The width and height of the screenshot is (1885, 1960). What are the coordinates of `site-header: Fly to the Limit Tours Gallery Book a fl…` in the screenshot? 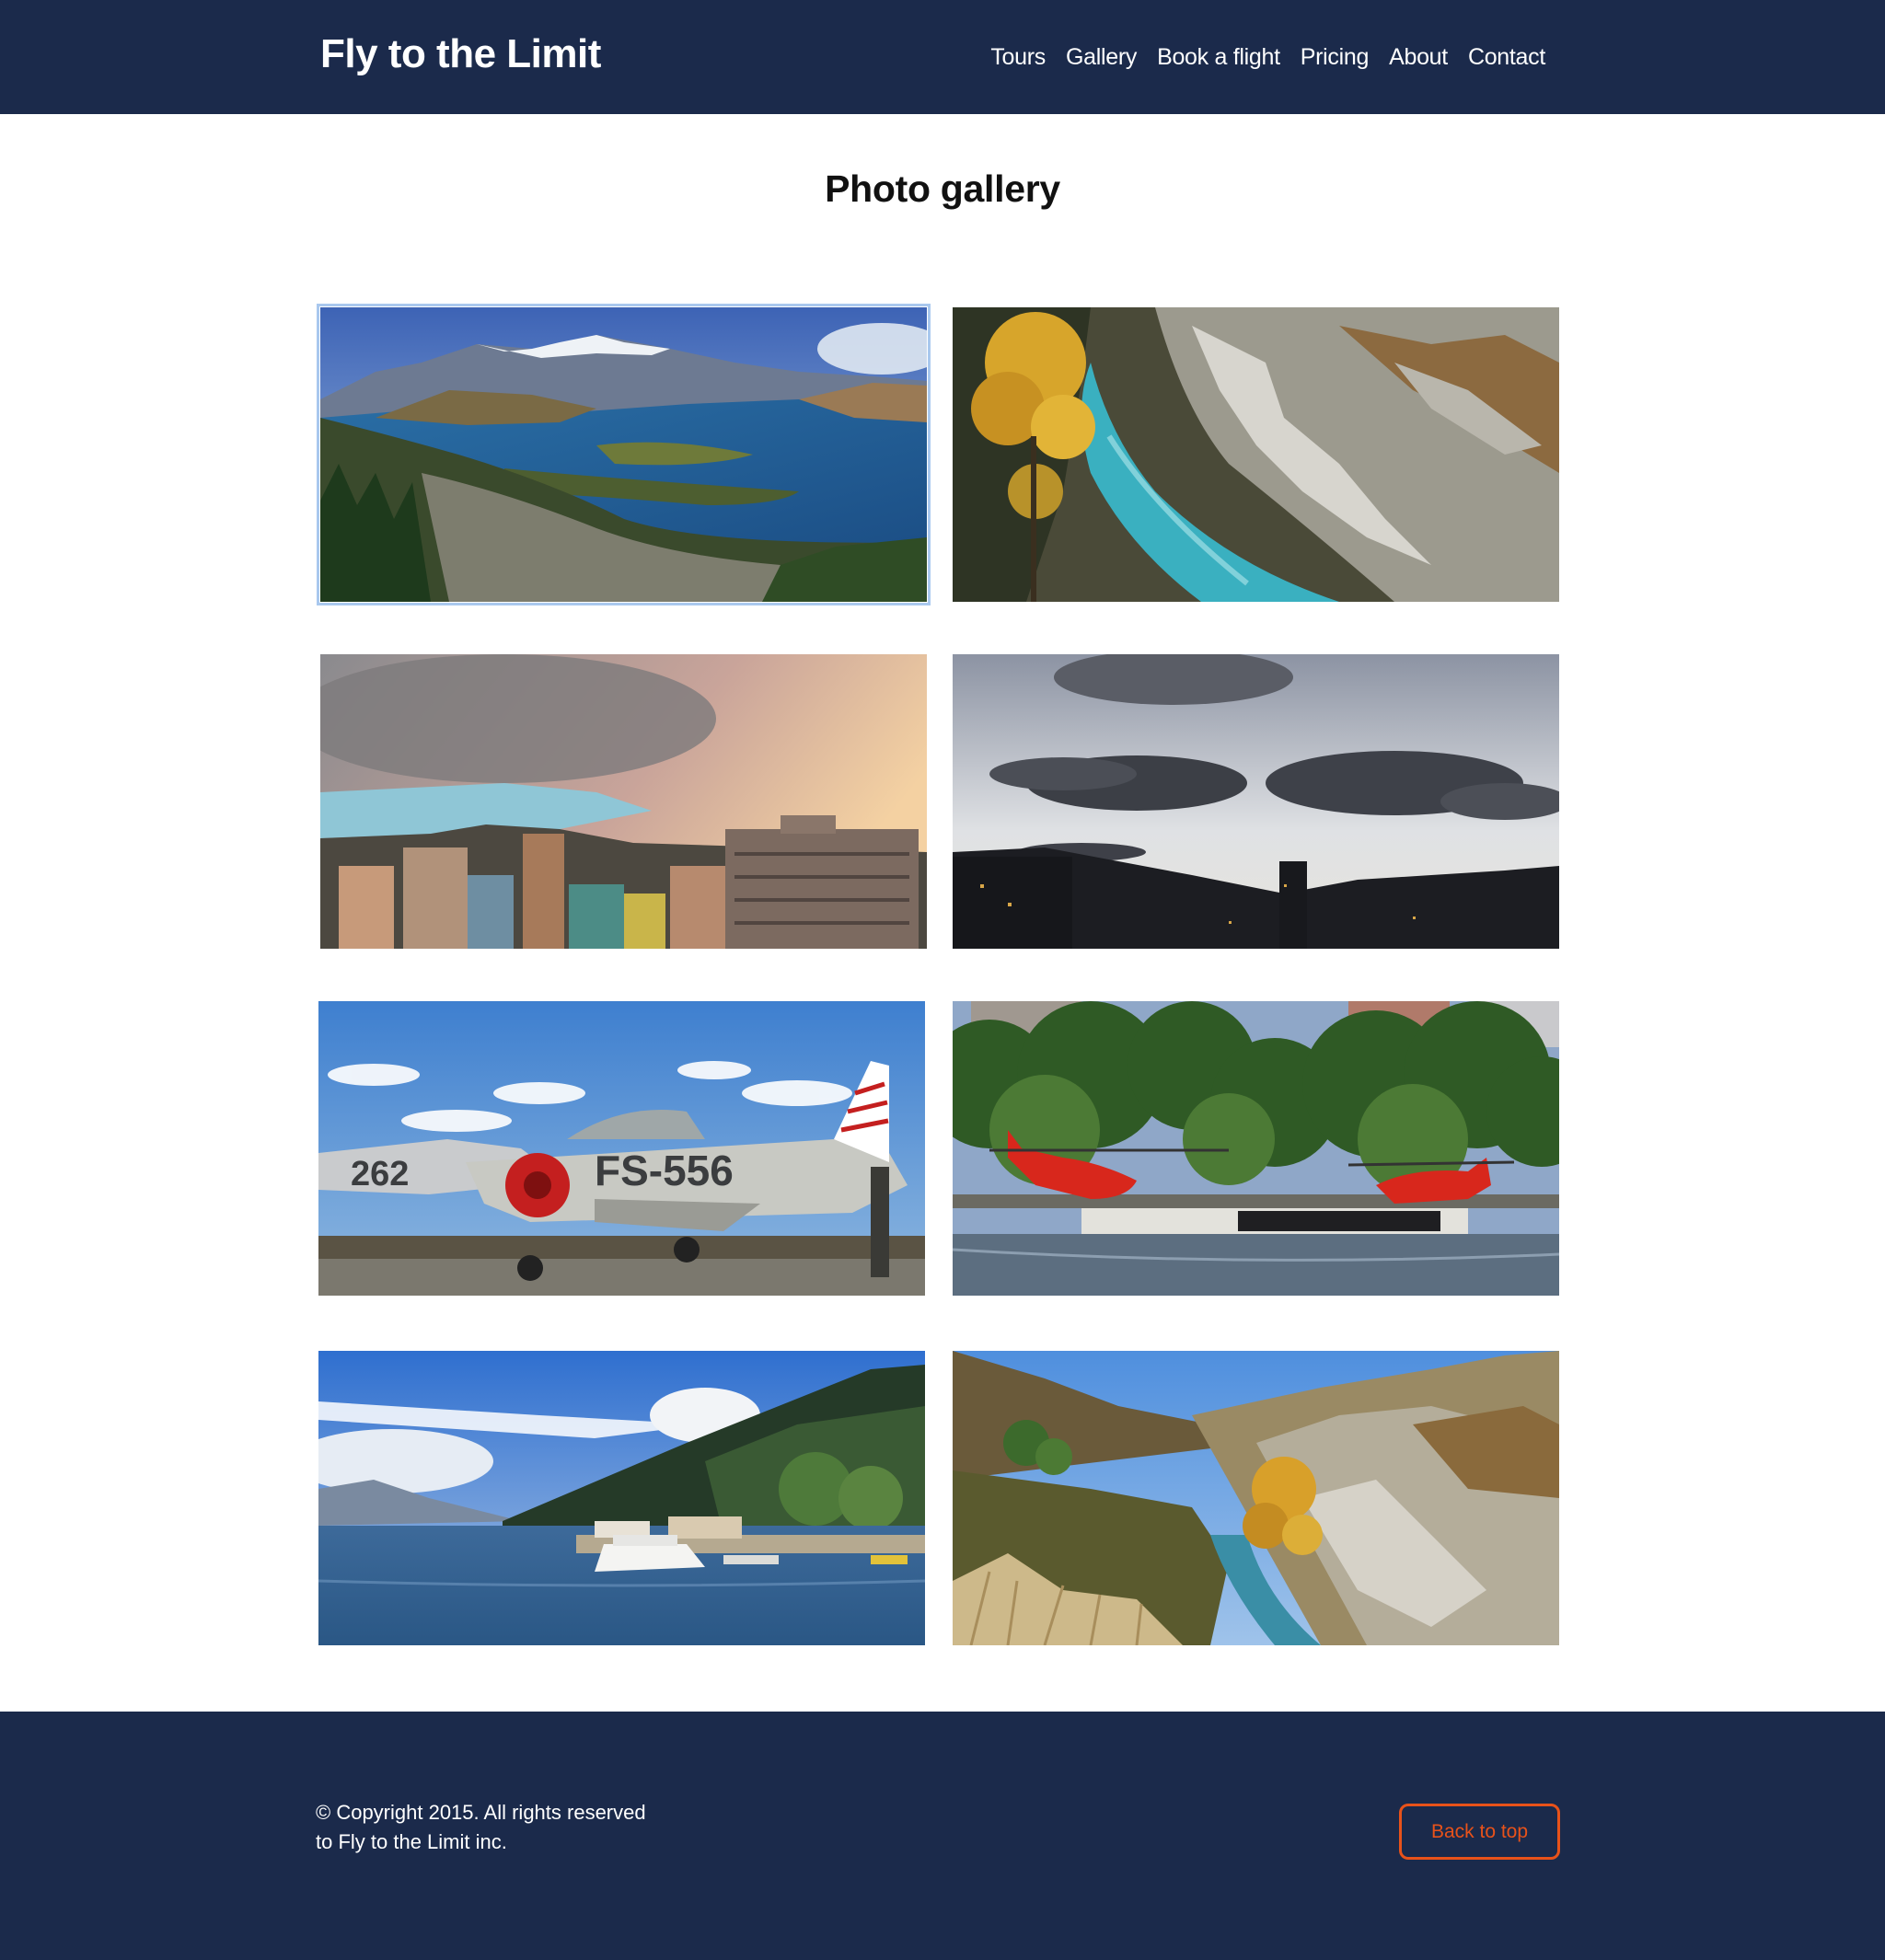 It's located at (942, 57).